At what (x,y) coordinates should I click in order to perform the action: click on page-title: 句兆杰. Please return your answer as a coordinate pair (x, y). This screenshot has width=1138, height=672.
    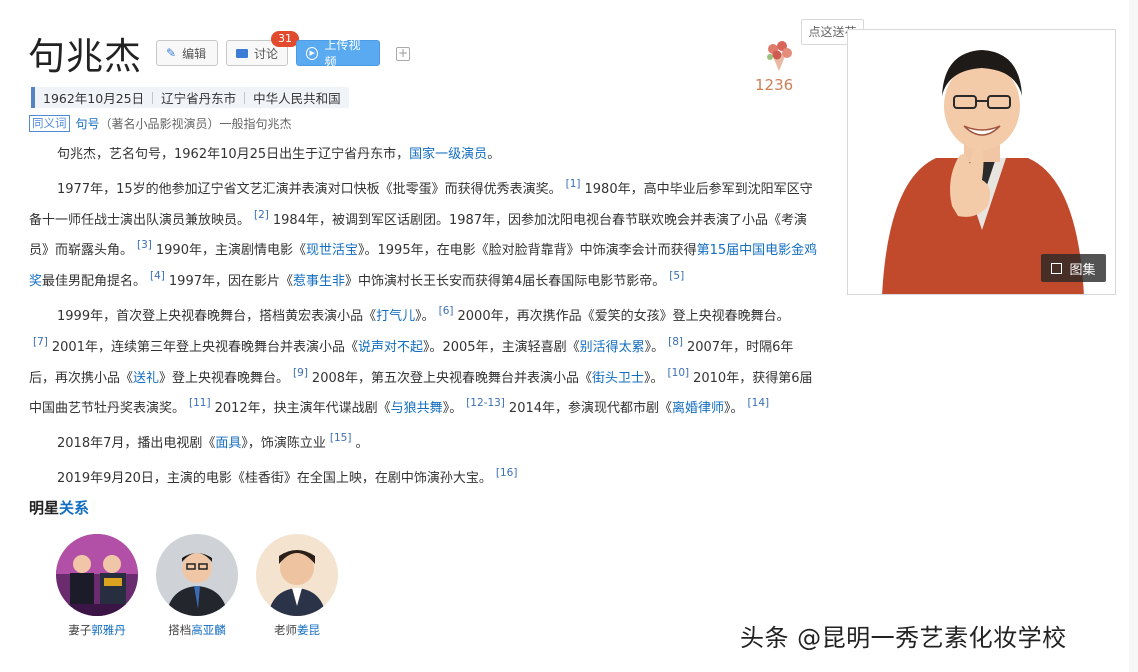
    Looking at the image, I should click on (85, 56).